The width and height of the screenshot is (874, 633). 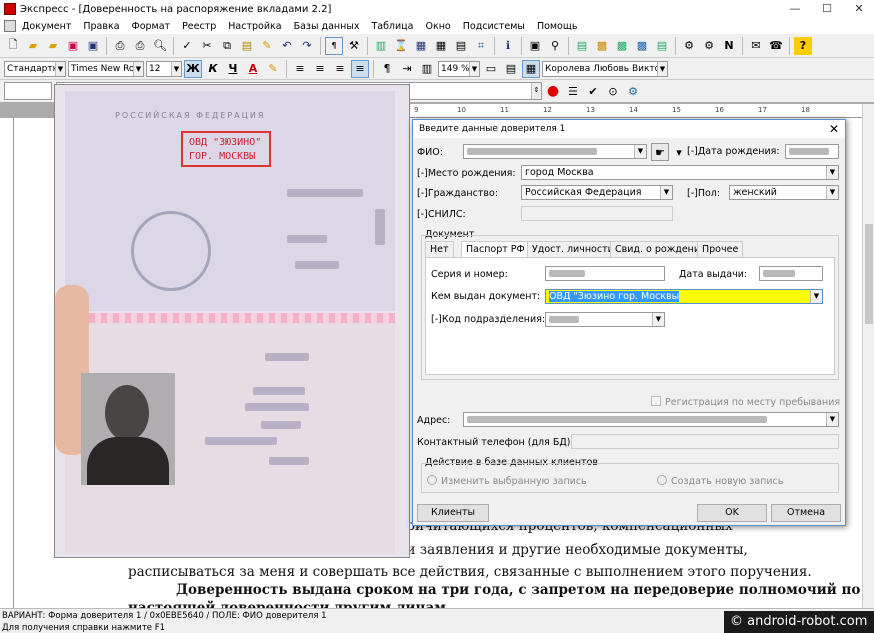 What do you see at coordinates (795, 9) in the screenshot?
I see `minimize-button: —` at bounding box center [795, 9].